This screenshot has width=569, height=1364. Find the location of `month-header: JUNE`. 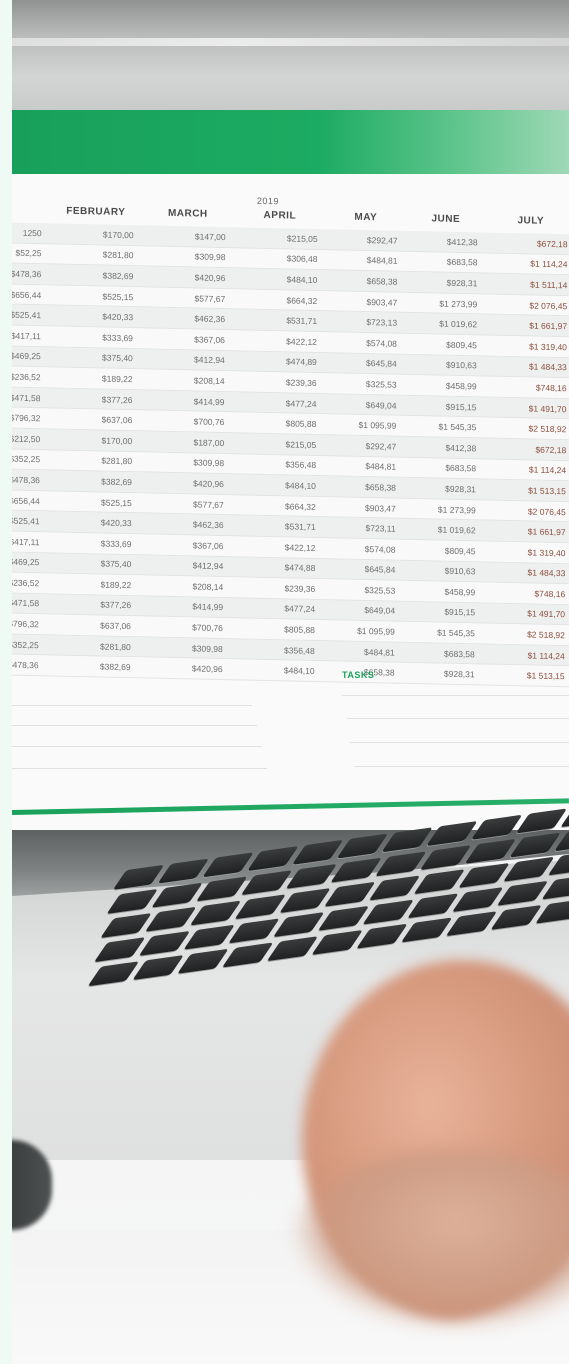

month-header: JUNE is located at coordinates (446, 219).